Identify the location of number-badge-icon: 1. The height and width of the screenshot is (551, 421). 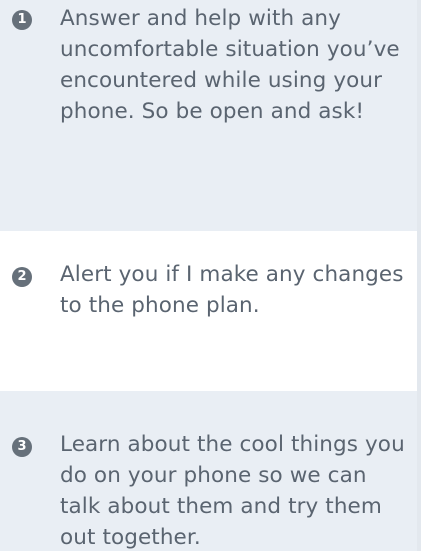
(22, 20).